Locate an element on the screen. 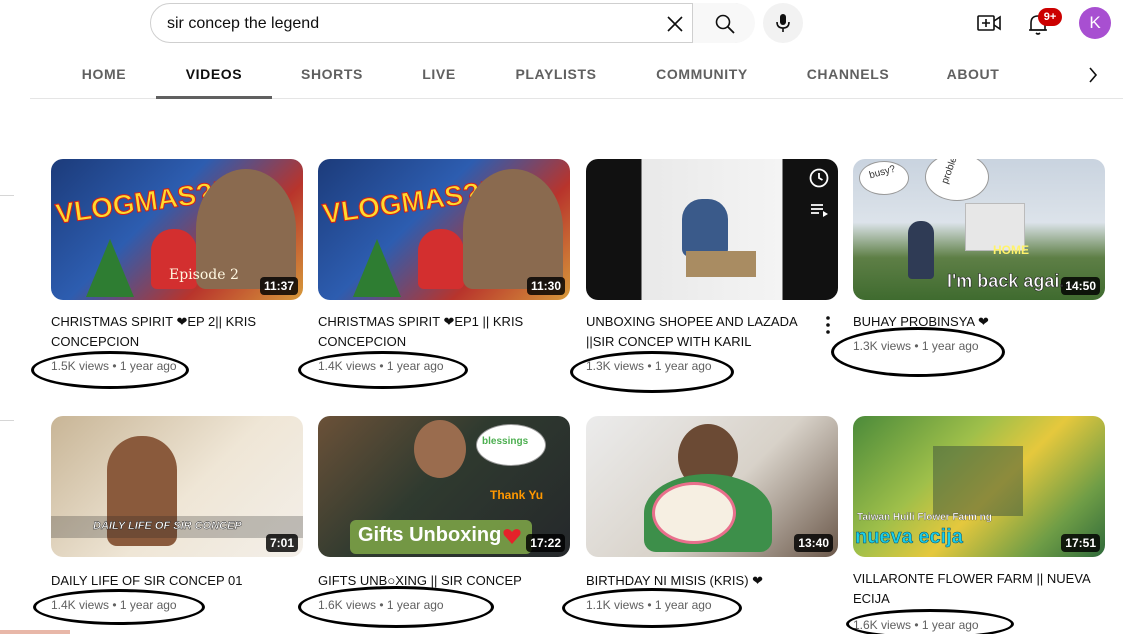 This screenshot has height=634, width=1123. thumbnail-home-text: HOME is located at coordinates (1011, 250).